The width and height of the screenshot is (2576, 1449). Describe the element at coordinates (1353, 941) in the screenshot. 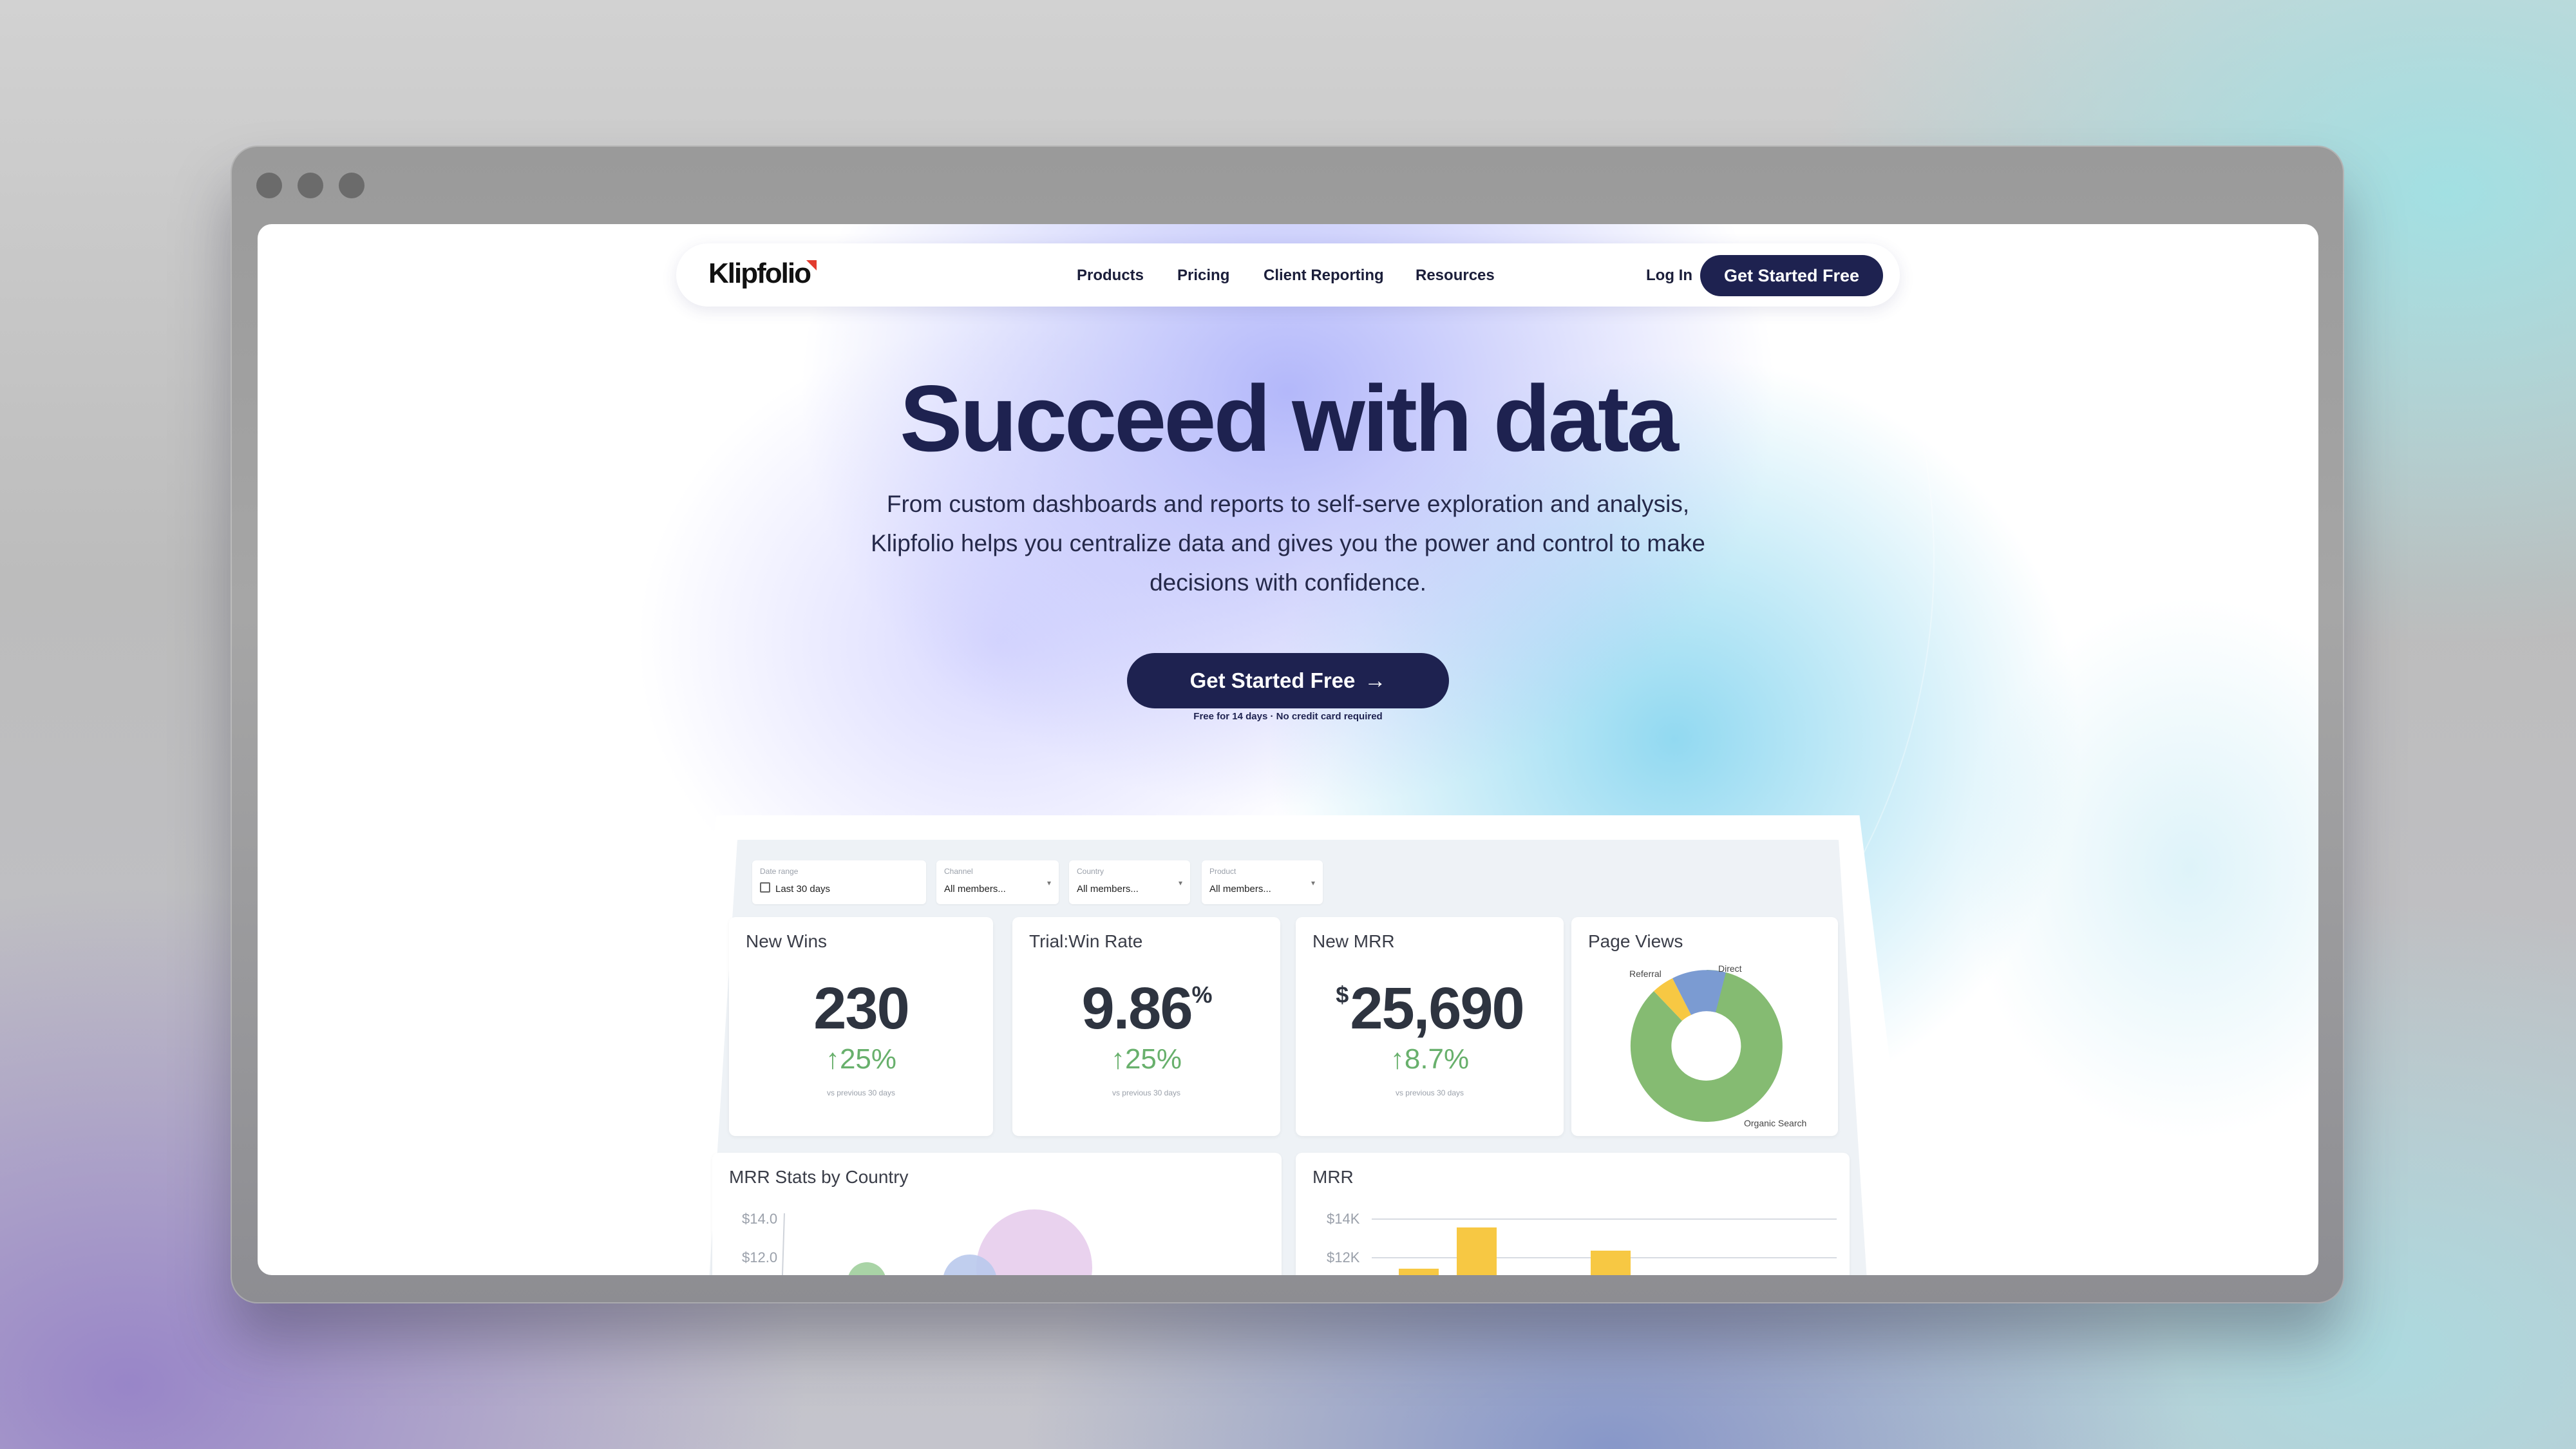

I see `card-title: New MRR` at that location.